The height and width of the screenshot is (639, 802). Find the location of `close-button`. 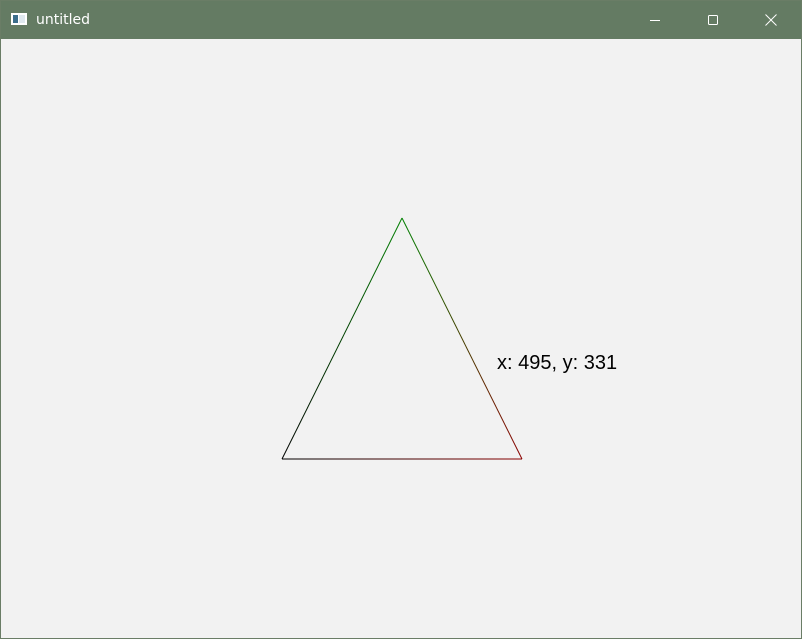

close-button is located at coordinates (771, 20).